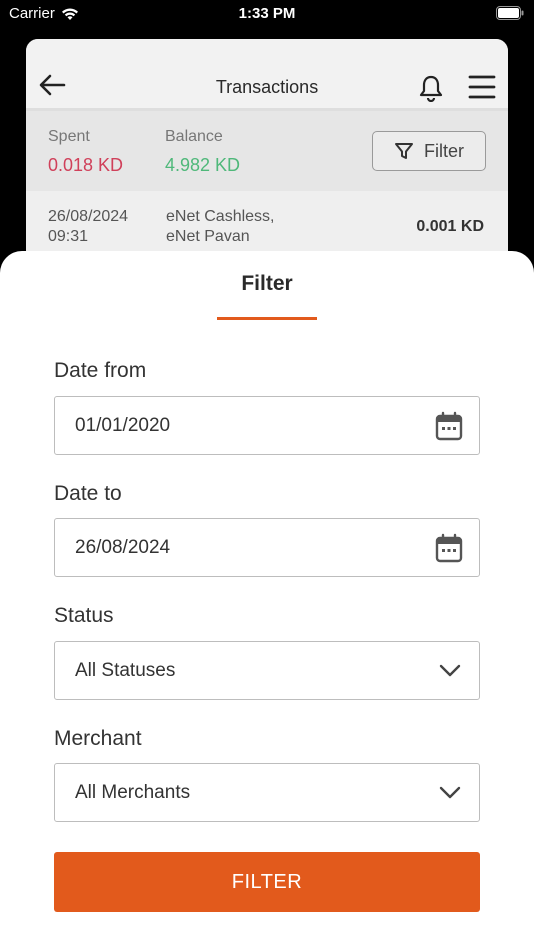 This screenshot has height=950, width=534. Describe the element at coordinates (69, 136) in the screenshot. I see `spent-label: Spent` at that location.